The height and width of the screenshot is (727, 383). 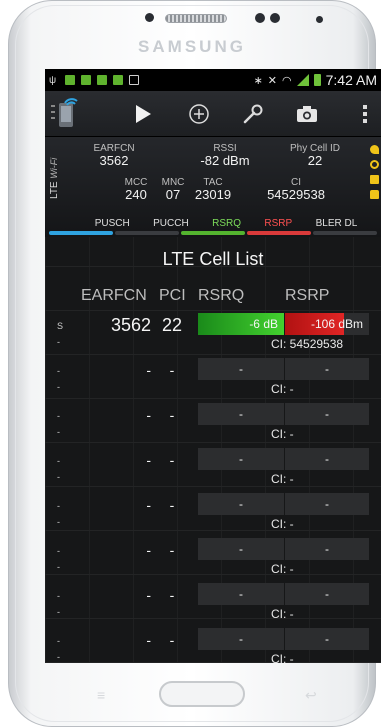 I want to click on ci-value: 54529538, so click(x=296, y=194).